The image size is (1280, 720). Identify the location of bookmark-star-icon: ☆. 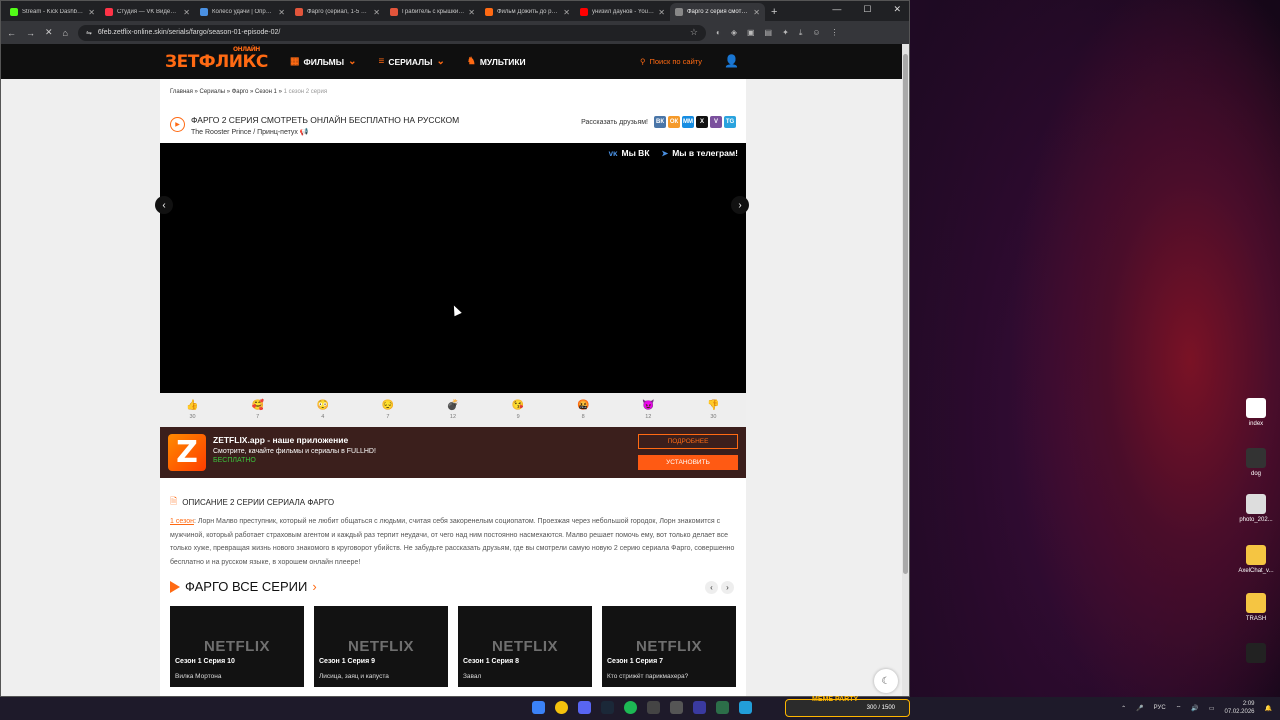
(694, 32).